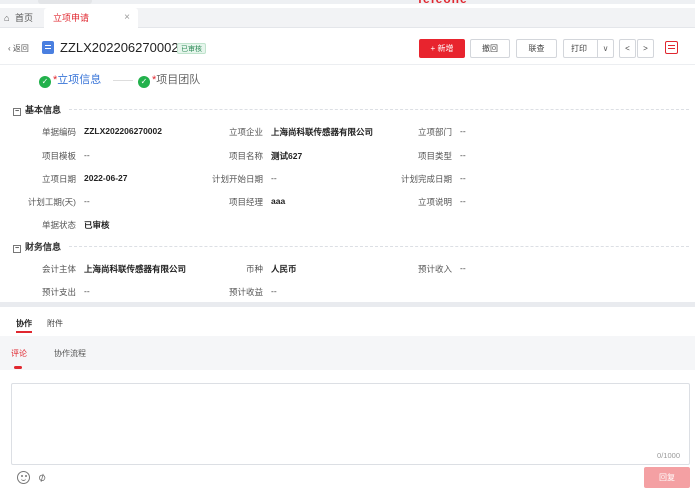 The width and height of the screenshot is (695, 499). What do you see at coordinates (58, 269) in the screenshot?
I see `field-label: 会计主体` at bounding box center [58, 269].